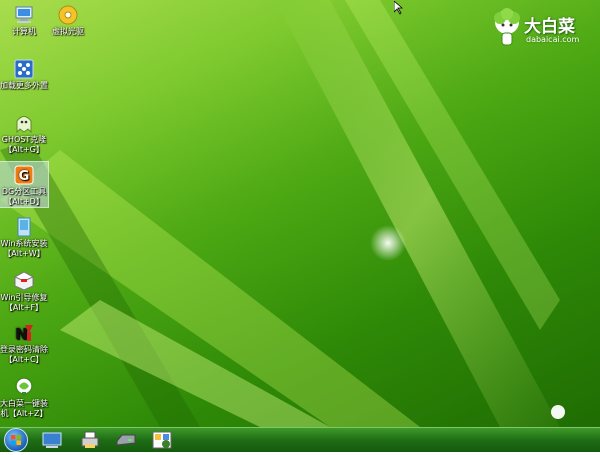 This screenshot has height=455, width=600. Describe the element at coordinates (24, 253) in the screenshot. I see `icon-shortcut: 【Alt+W】` at that location.